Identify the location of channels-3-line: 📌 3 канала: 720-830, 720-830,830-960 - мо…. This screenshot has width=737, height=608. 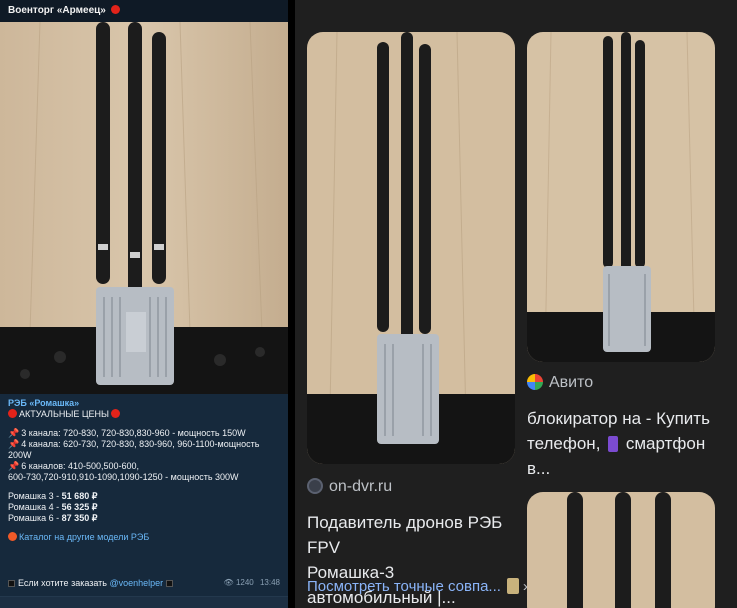
(127, 433).